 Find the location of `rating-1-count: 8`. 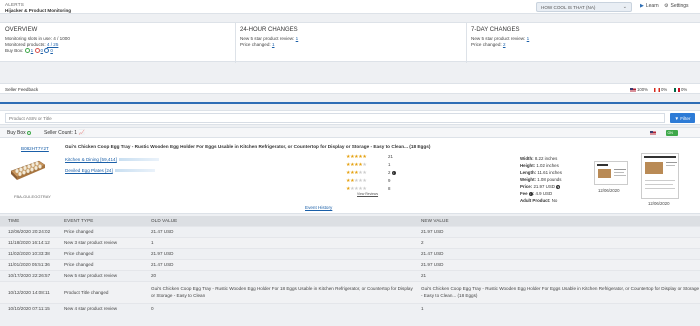

rating-1-count: 8 is located at coordinates (389, 188).